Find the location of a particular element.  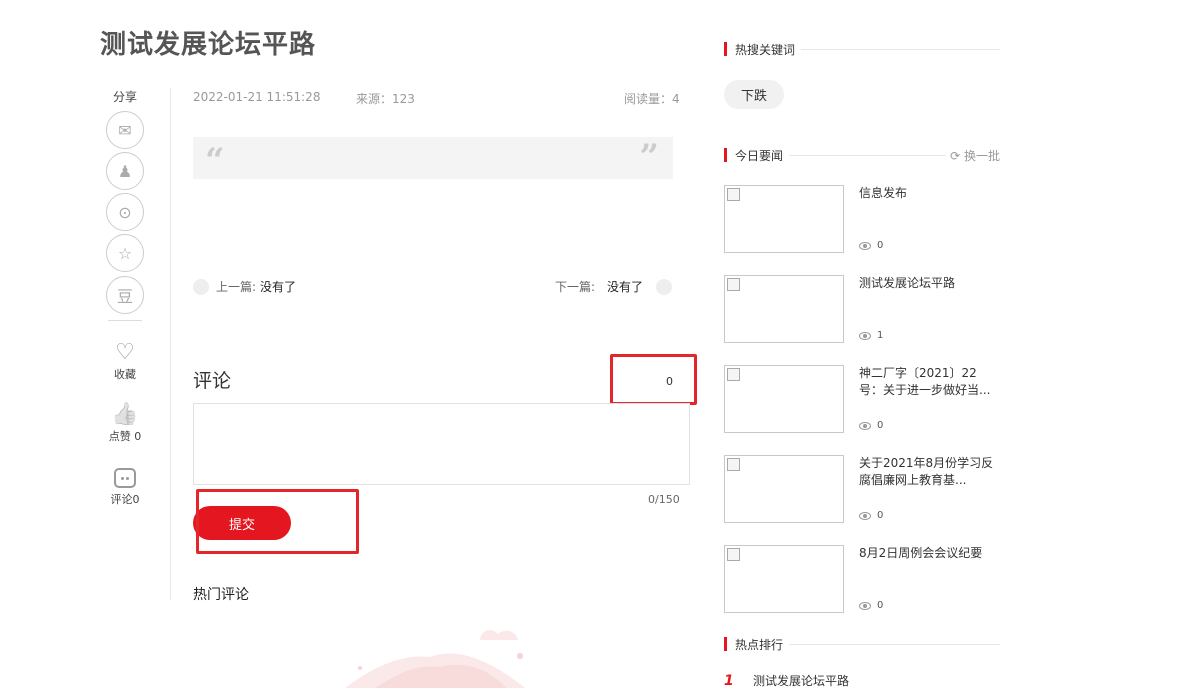

share-qzone-button: ☆ is located at coordinates (125, 253).